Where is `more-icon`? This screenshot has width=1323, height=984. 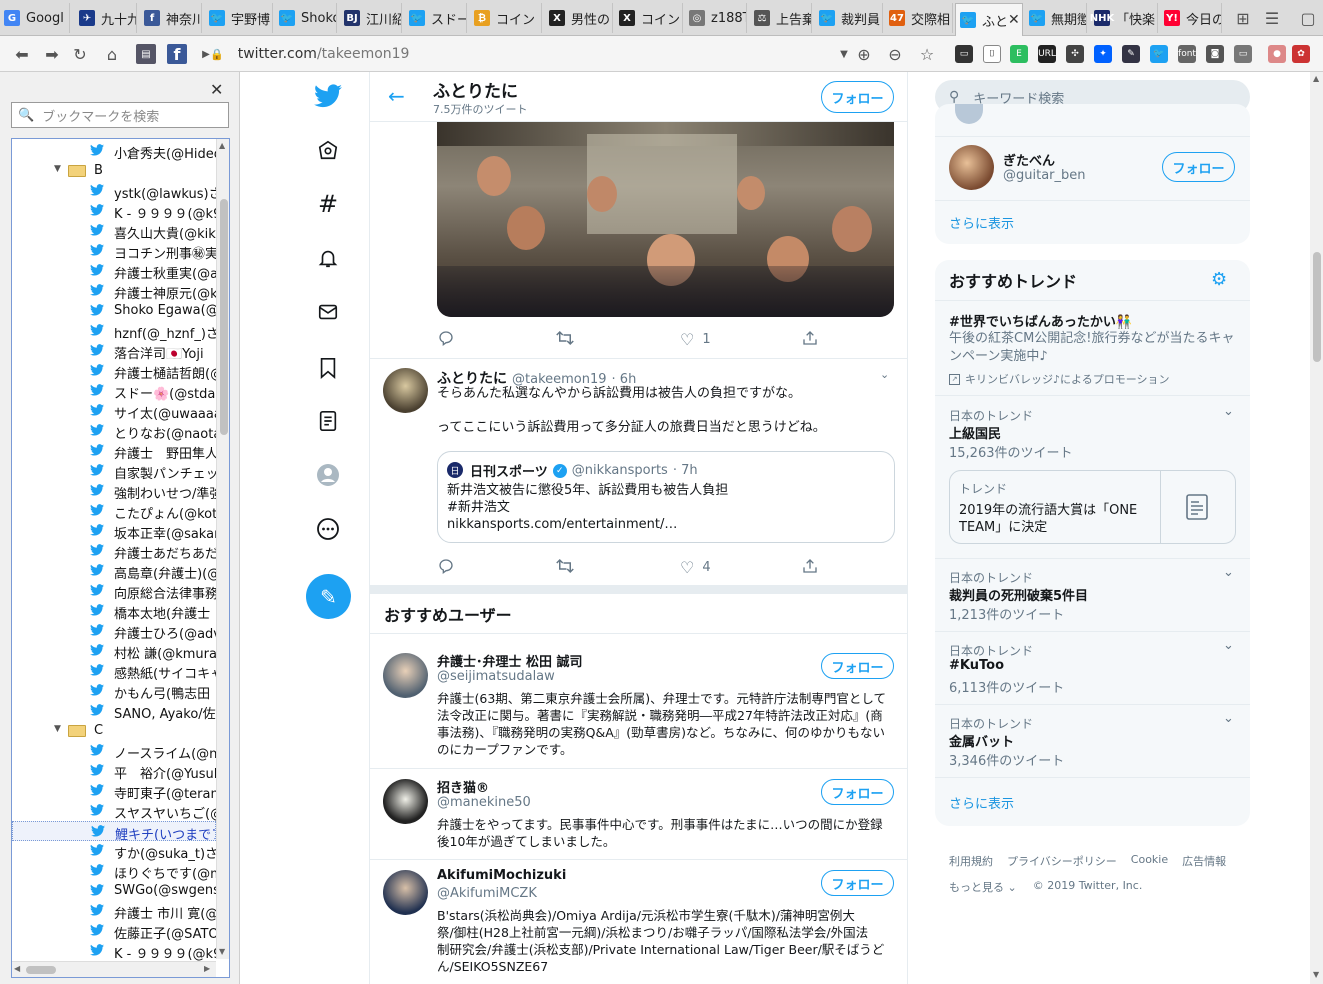 more-icon is located at coordinates (328, 529).